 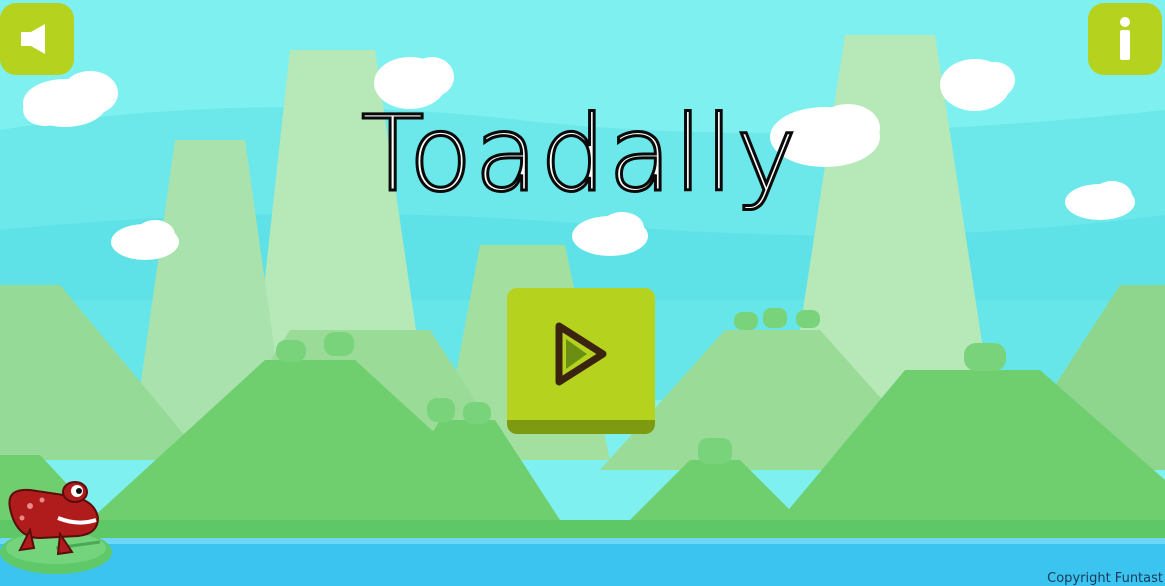 I want to click on water-highlight, so click(x=582, y=541).